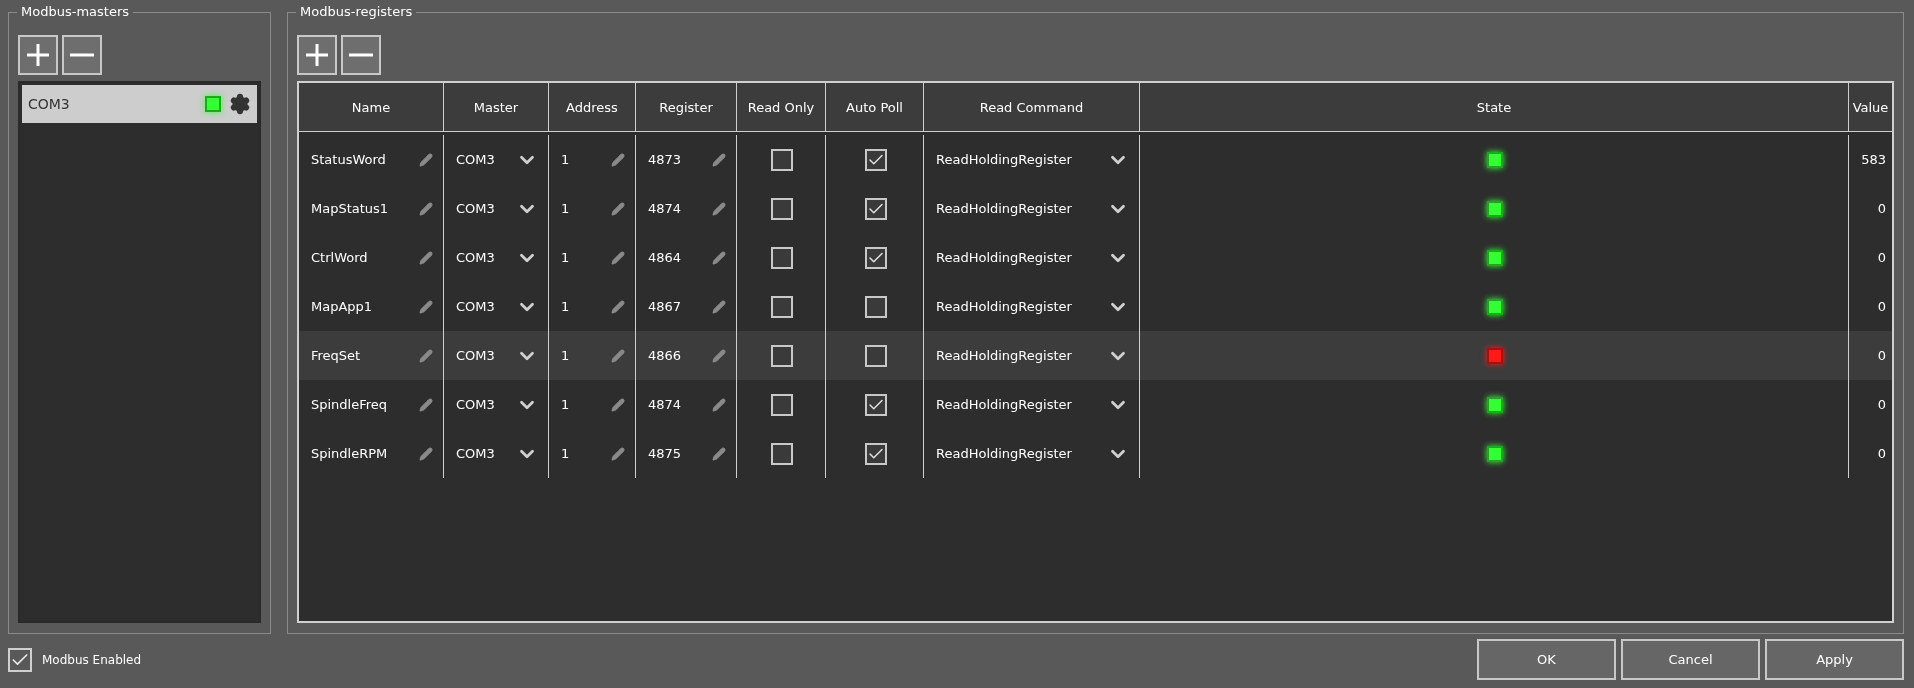 The height and width of the screenshot is (688, 1914). What do you see at coordinates (49, 104) in the screenshot?
I see `master-name: COM3` at bounding box center [49, 104].